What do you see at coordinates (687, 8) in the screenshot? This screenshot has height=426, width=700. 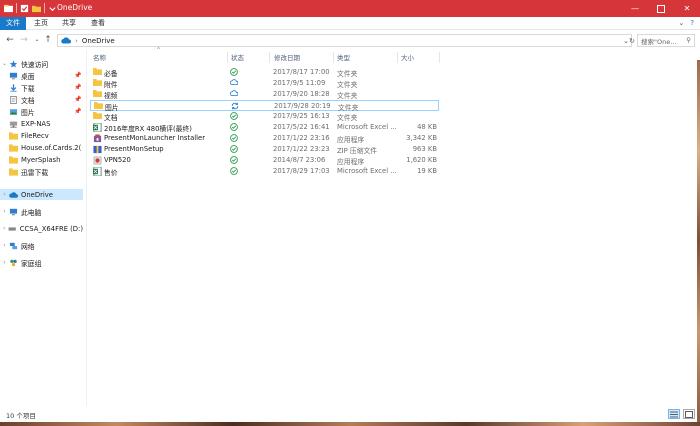 I see `close-button: ✕` at bounding box center [687, 8].